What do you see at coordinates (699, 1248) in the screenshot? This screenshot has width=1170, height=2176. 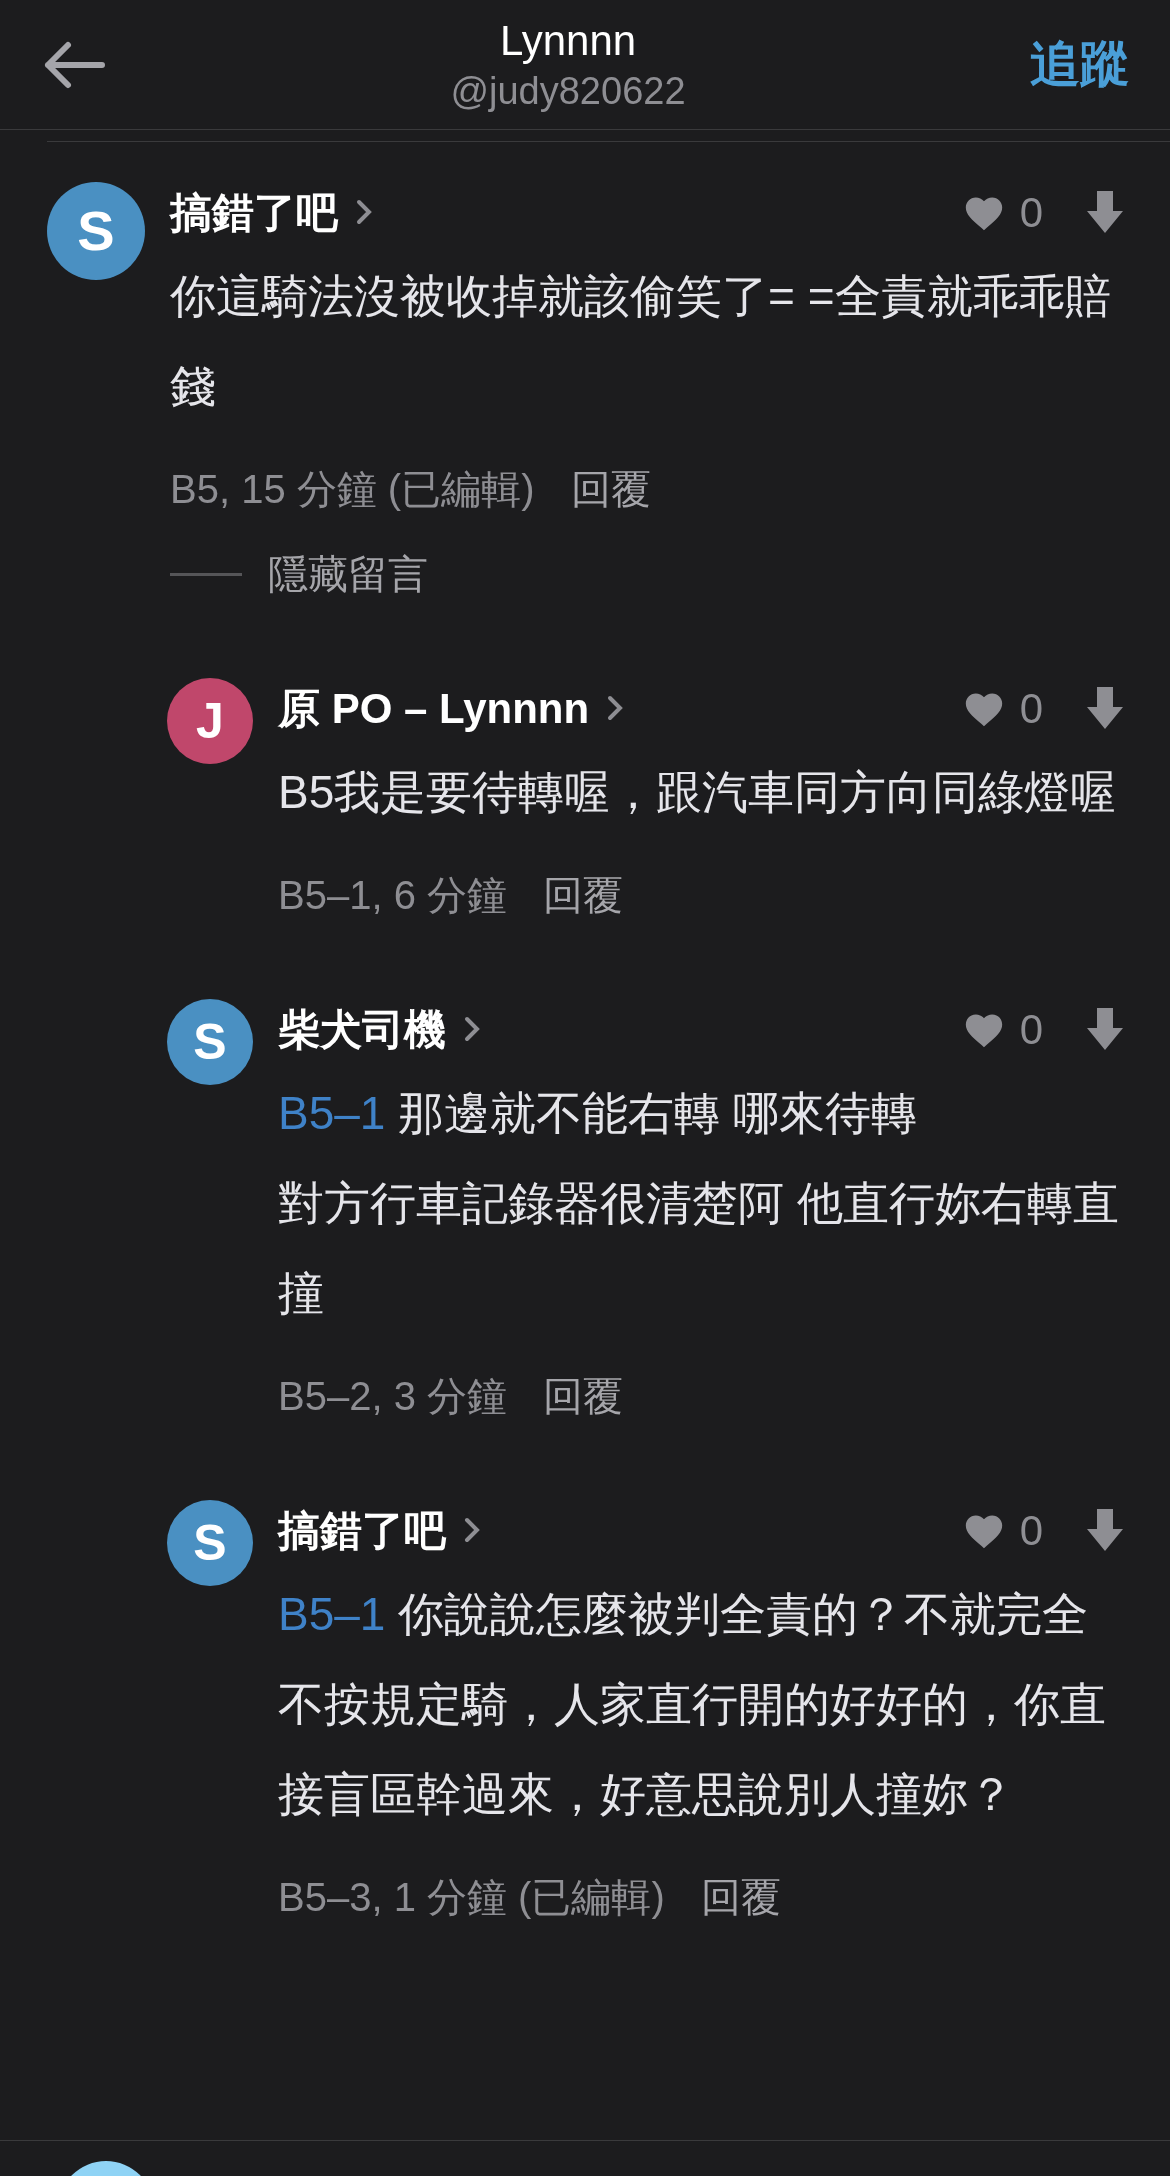 I see `comment-text: 對方行車記錄器很清楚阿 他直行妳右轉直撞` at bounding box center [699, 1248].